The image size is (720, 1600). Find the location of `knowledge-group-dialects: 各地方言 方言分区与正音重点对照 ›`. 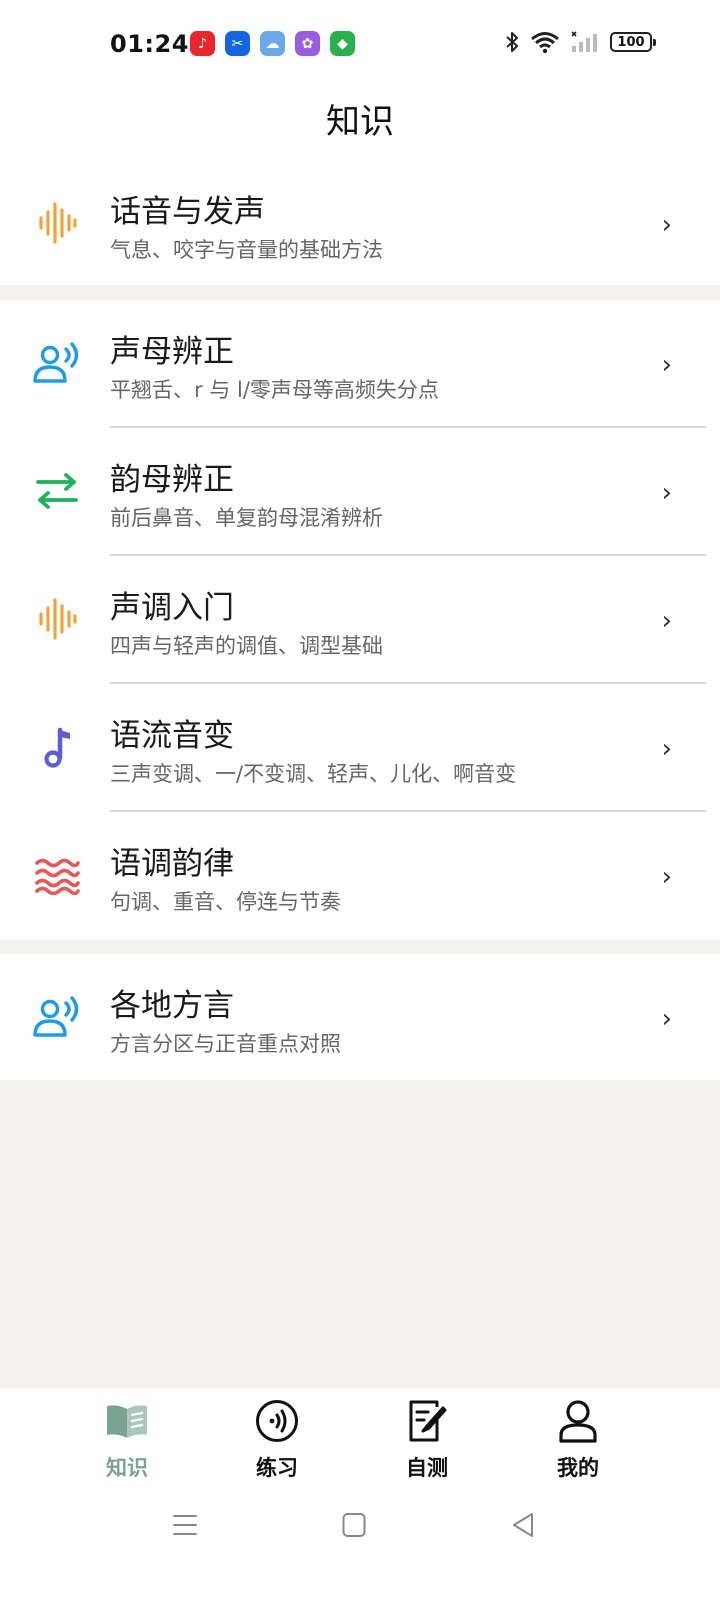

knowledge-group-dialects: 各地方言 方言分区与正音重点对照 › is located at coordinates (360, 1017).